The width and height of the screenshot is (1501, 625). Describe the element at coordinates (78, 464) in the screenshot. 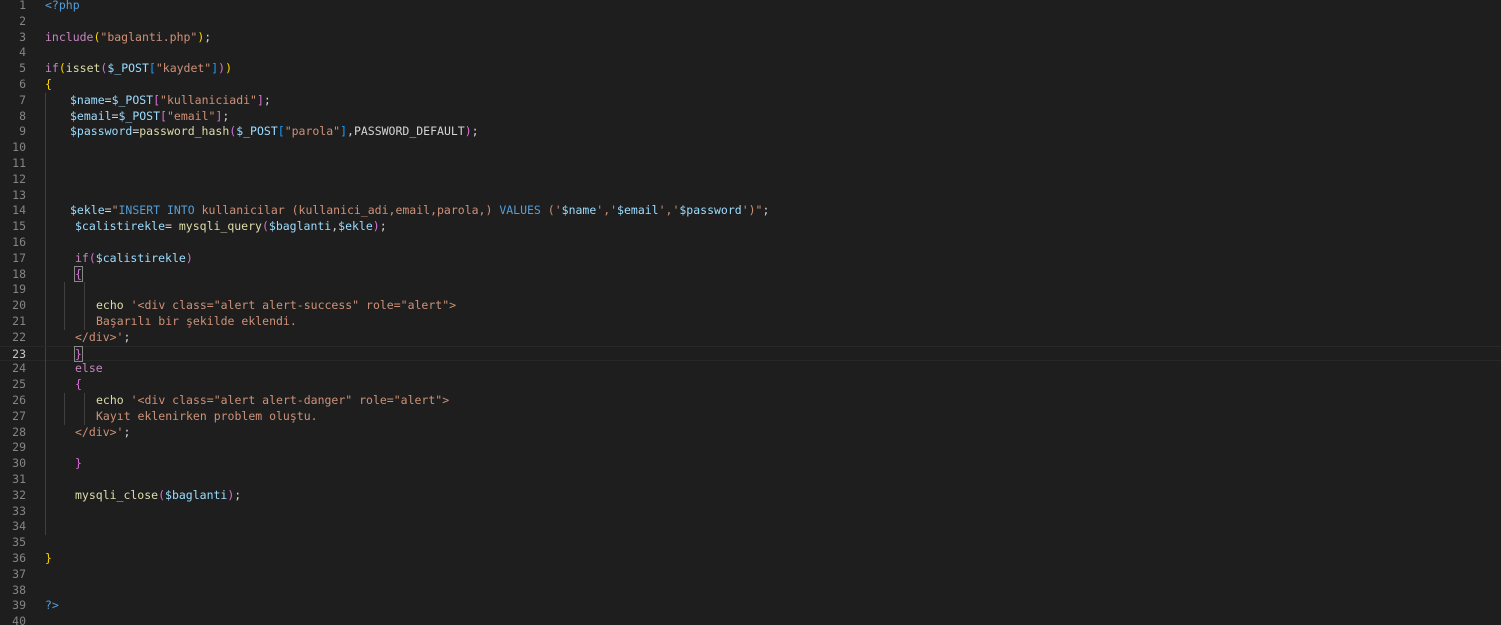

I see `code-text: }` at that location.